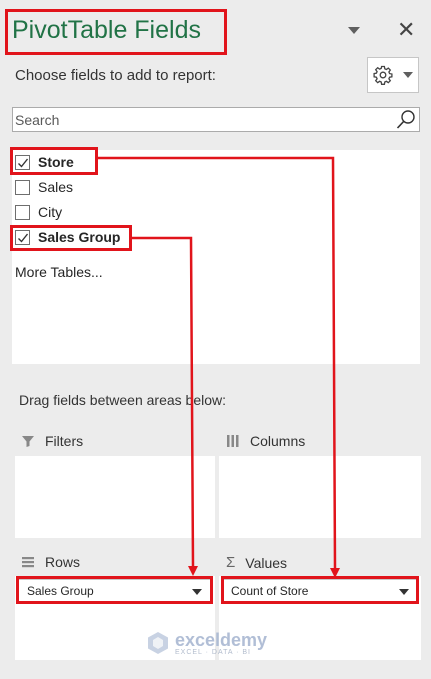  What do you see at coordinates (406, 30) in the screenshot?
I see `close-icon: ✕` at bounding box center [406, 30].